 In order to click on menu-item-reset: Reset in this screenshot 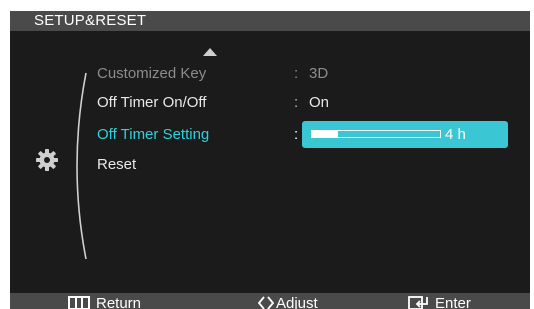, I will do `click(270, 165)`.